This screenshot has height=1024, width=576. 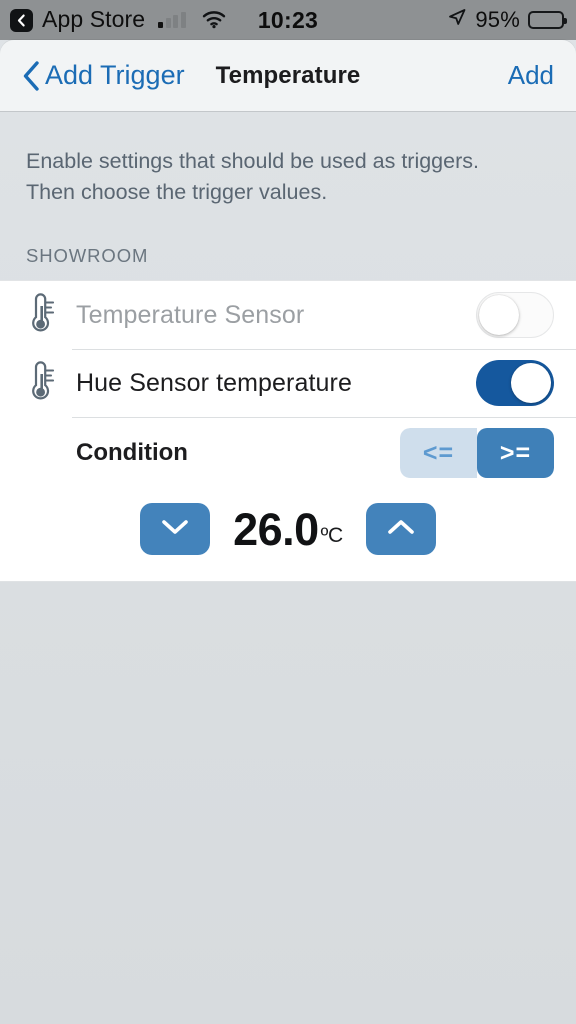 I want to click on location-arrow-icon, so click(x=457, y=20).